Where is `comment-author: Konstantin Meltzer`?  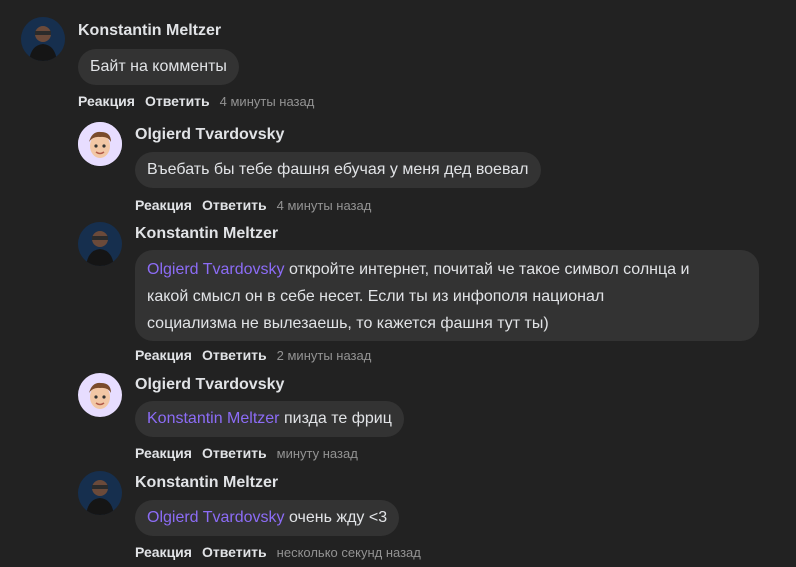
comment-author: Konstantin Meltzer is located at coordinates (206, 483).